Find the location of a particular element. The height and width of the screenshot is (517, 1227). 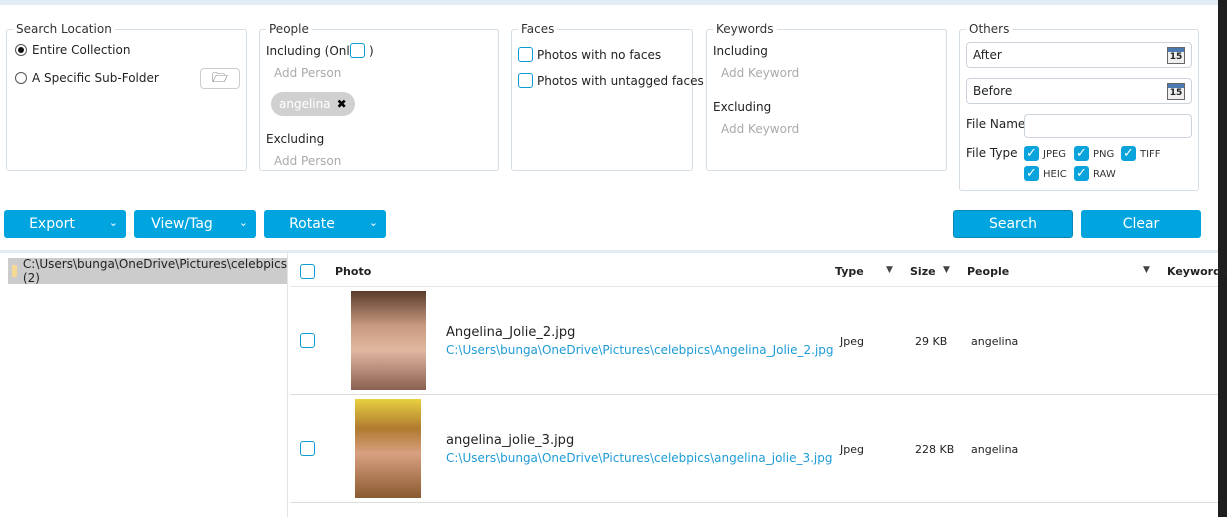

folder-open-icon: 🗁 is located at coordinates (220, 78).